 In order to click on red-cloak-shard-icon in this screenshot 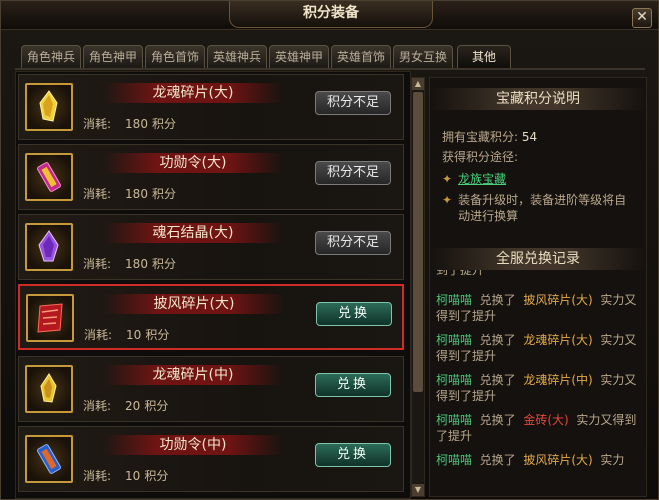, I will do `click(50, 318)`.